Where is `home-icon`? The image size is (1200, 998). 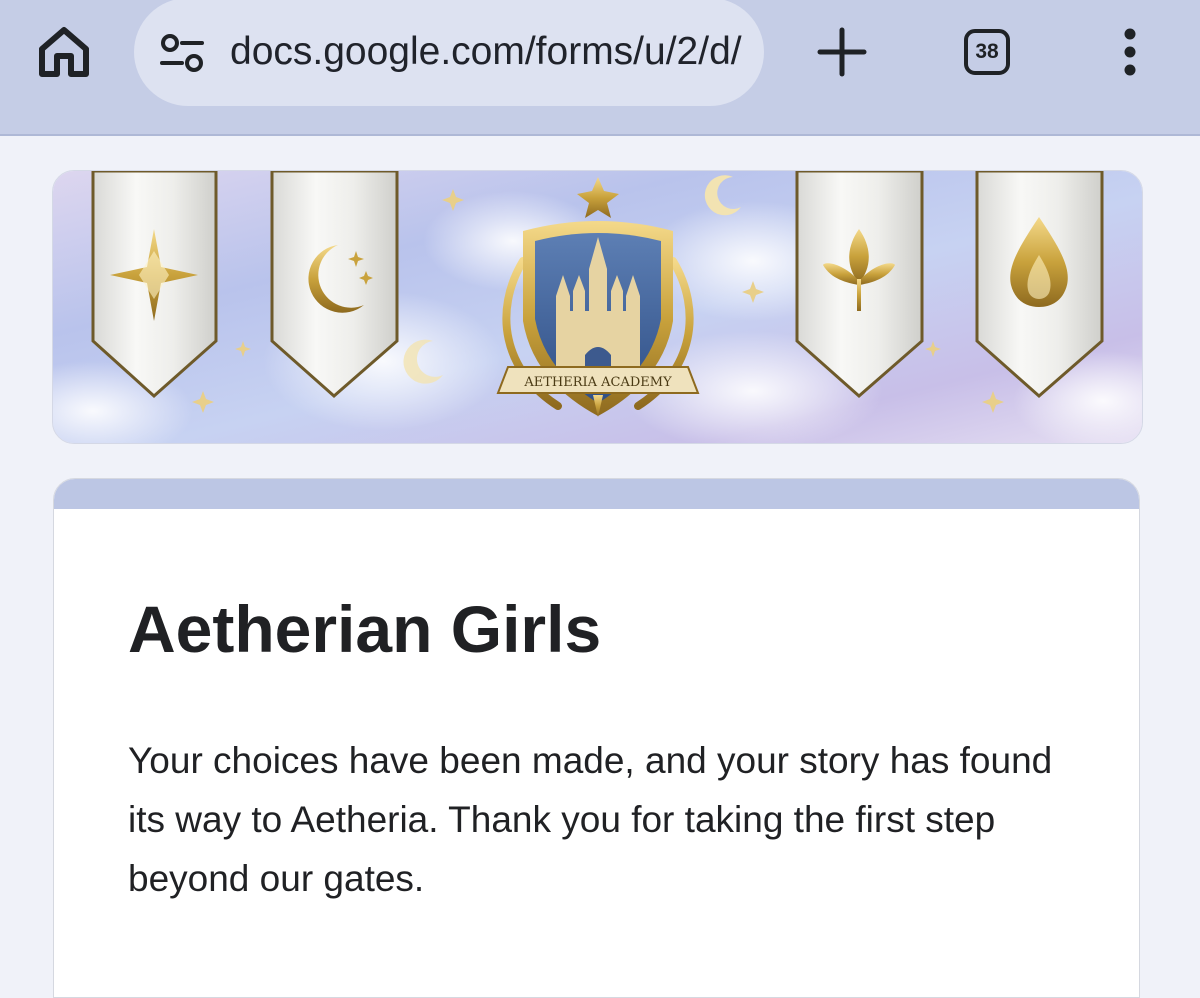 home-icon is located at coordinates (64, 52).